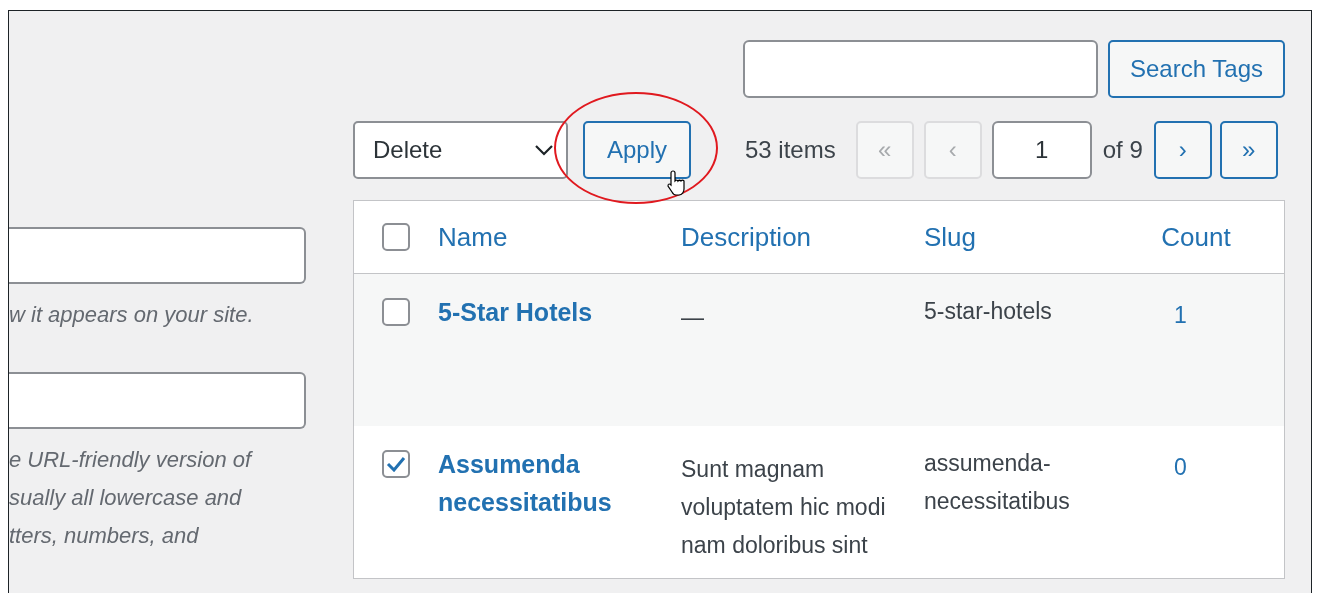 Image resolution: width=1322 pixels, height=593 pixels. Describe the element at coordinates (1041, 150) in the screenshot. I see `page-number-field: 1` at that location.